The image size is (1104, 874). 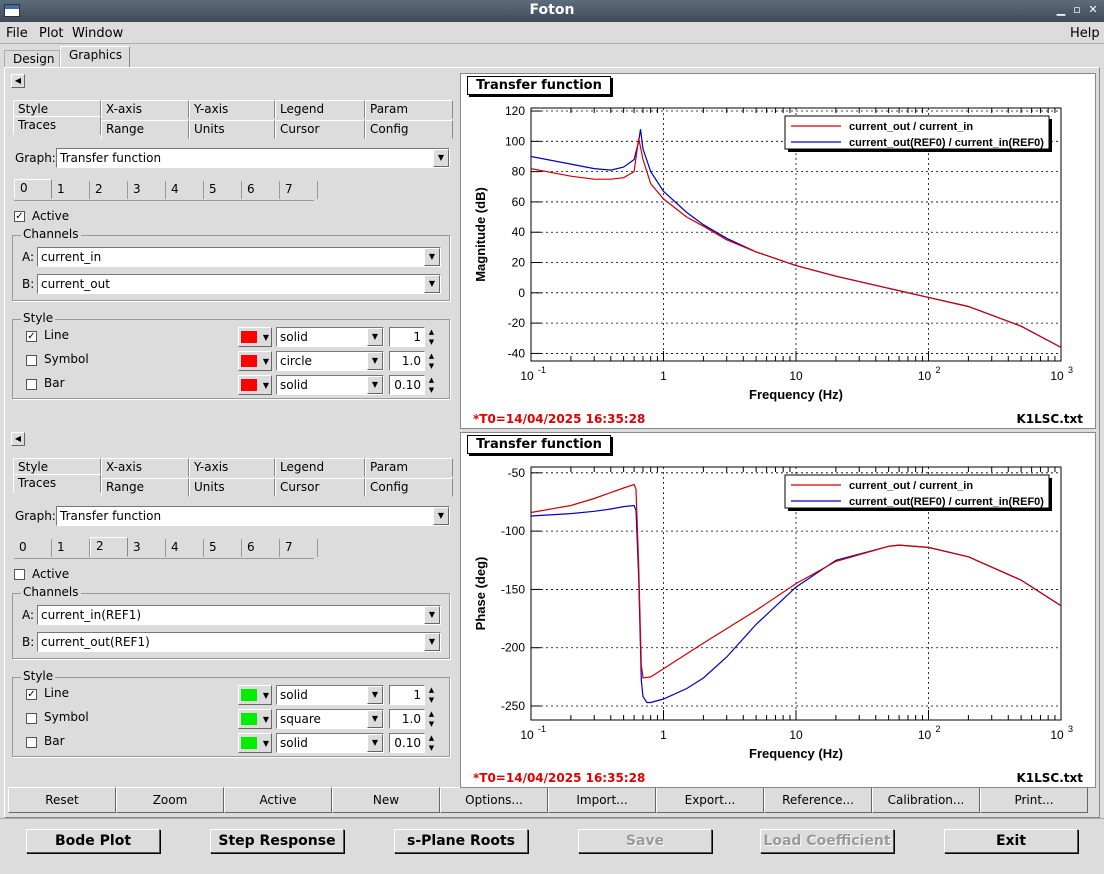 I want to click on menu-file: File, so click(x=17, y=33).